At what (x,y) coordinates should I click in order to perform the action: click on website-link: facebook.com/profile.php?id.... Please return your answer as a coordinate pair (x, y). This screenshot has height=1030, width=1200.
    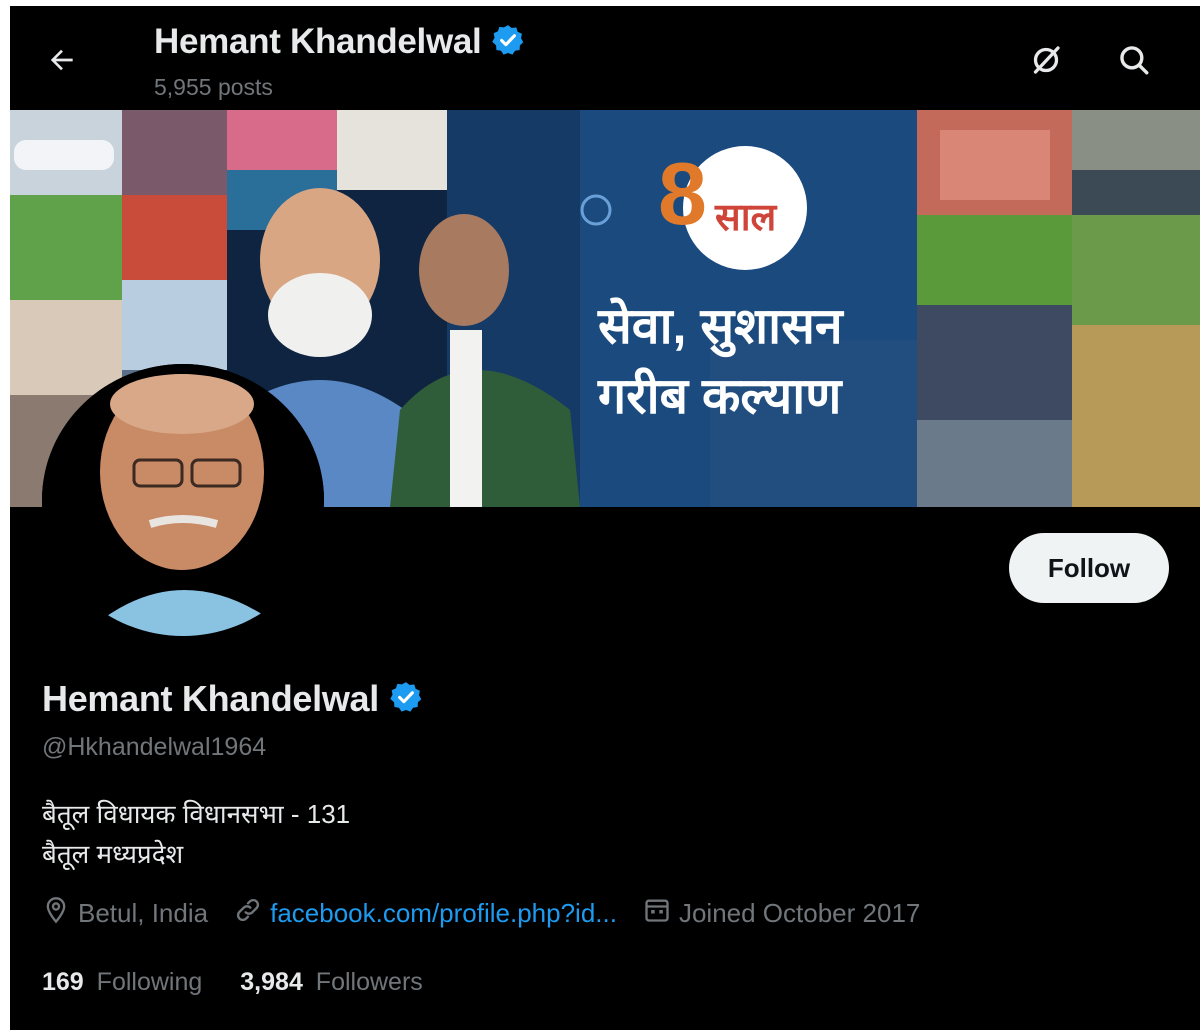
    Looking at the image, I should click on (443, 913).